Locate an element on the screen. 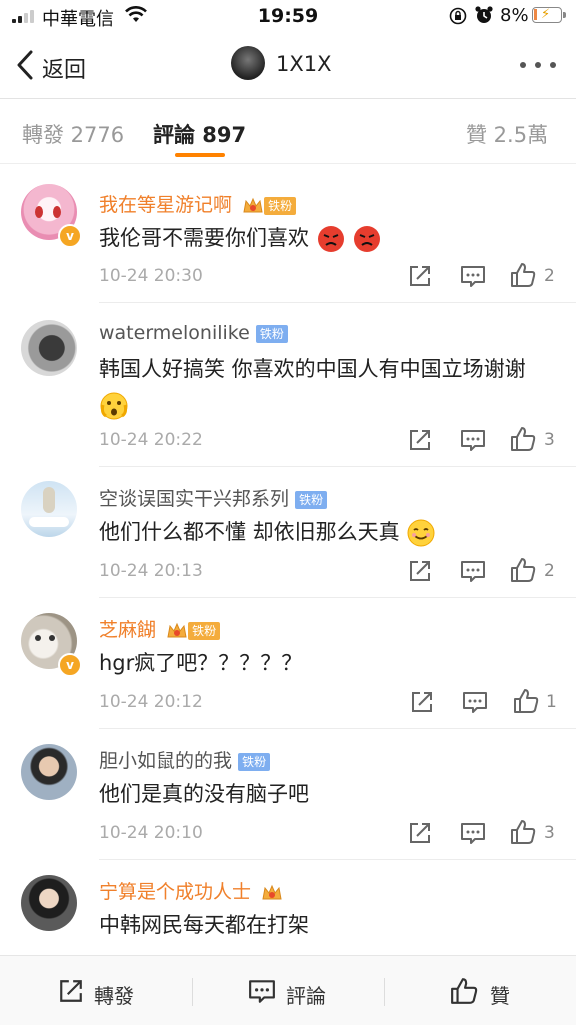 The height and width of the screenshot is (1025, 576). page-title: 1X1X is located at coordinates (304, 64).